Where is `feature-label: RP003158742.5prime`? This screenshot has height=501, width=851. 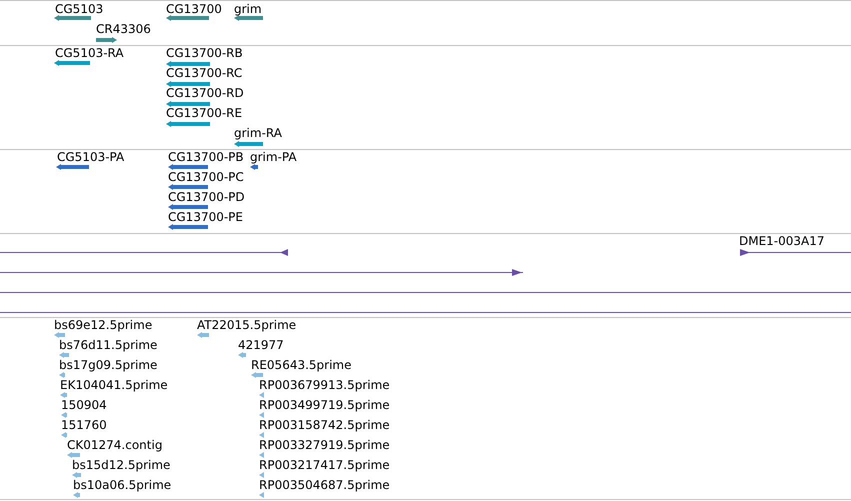 feature-label: RP003158742.5prime is located at coordinates (324, 425).